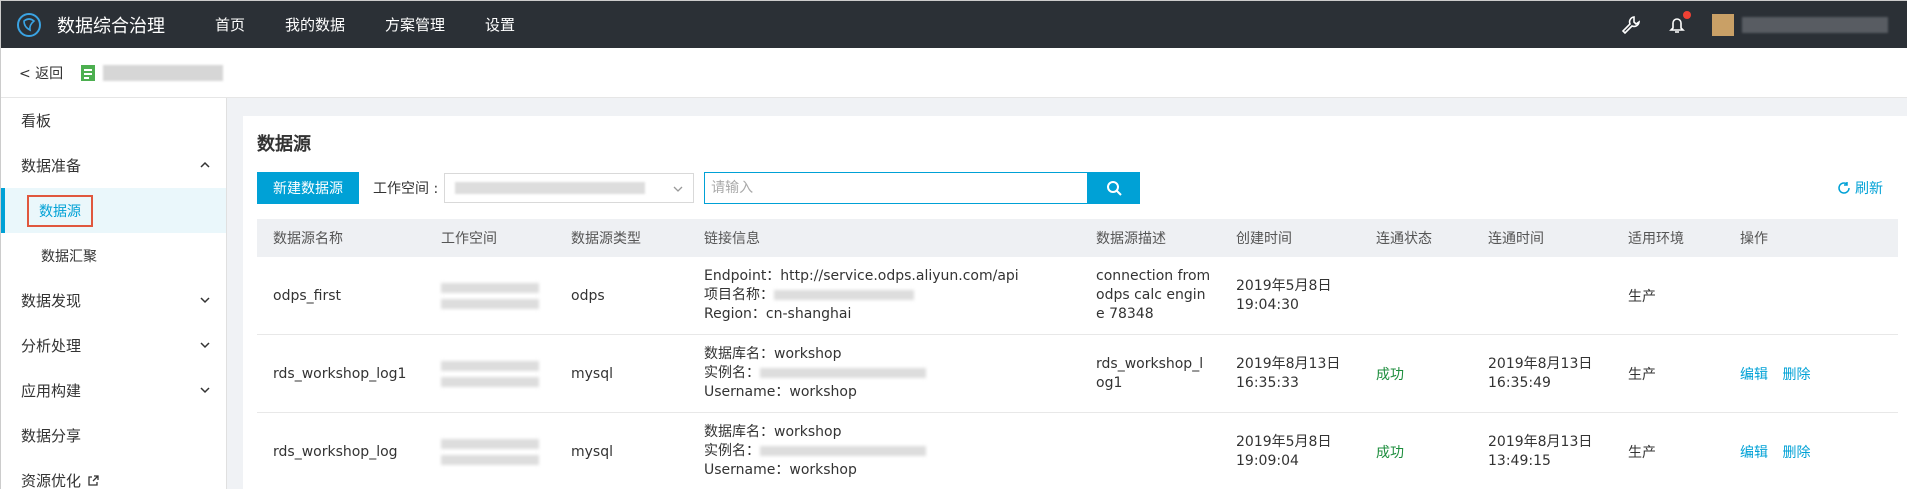 This screenshot has height=489, width=1907. What do you see at coordinates (315, 24) in the screenshot?
I see `nav-my-data: 我的数据` at bounding box center [315, 24].